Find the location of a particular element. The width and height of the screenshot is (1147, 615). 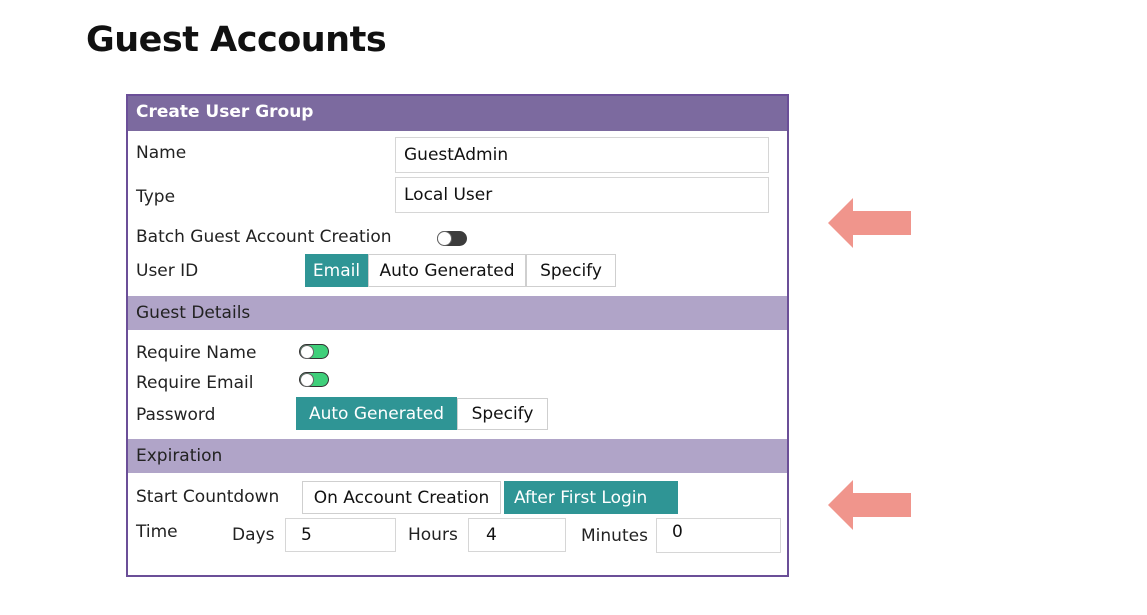

password-label: Password is located at coordinates (176, 415).